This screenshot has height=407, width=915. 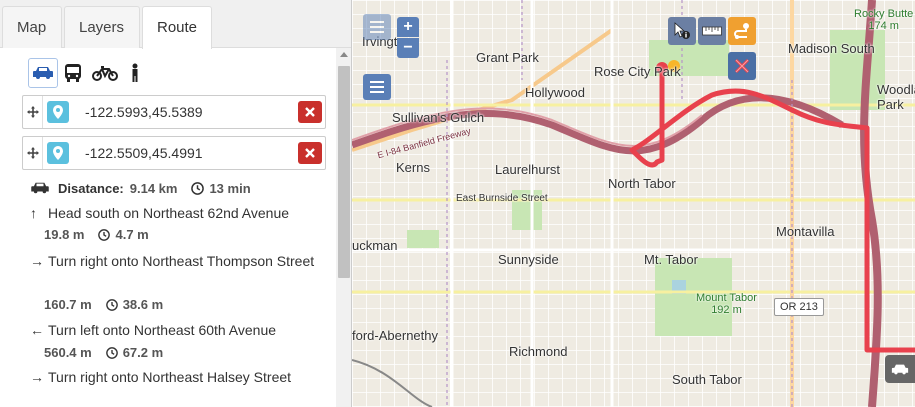 What do you see at coordinates (68, 352) in the screenshot?
I see `step-distance: 560.4 m` at bounding box center [68, 352].